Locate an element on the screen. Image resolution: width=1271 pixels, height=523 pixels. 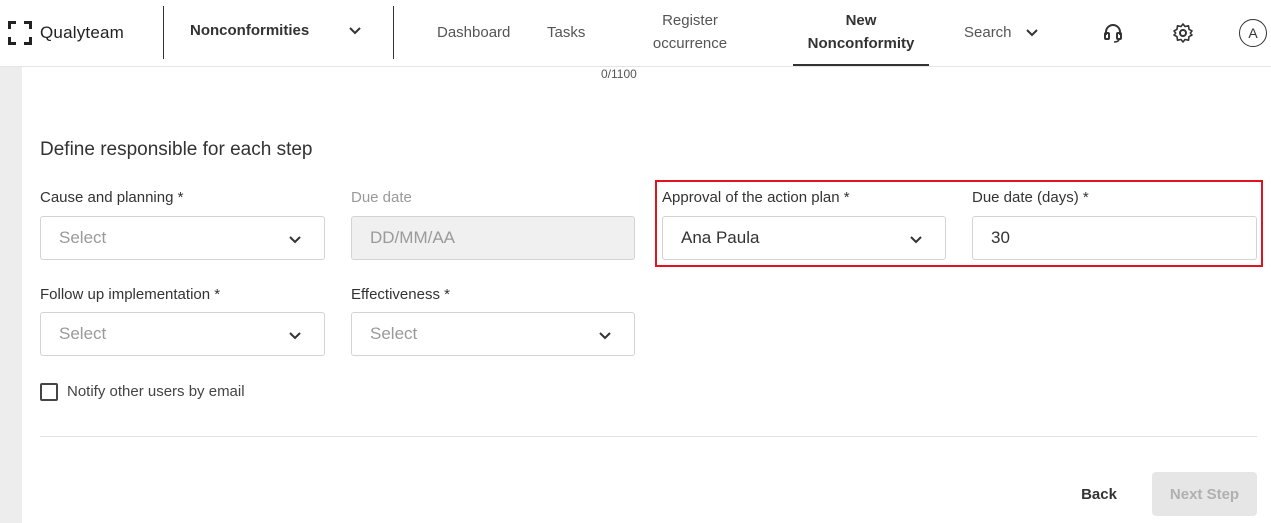
cause-planning-select: Select is located at coordinates (182, 238).